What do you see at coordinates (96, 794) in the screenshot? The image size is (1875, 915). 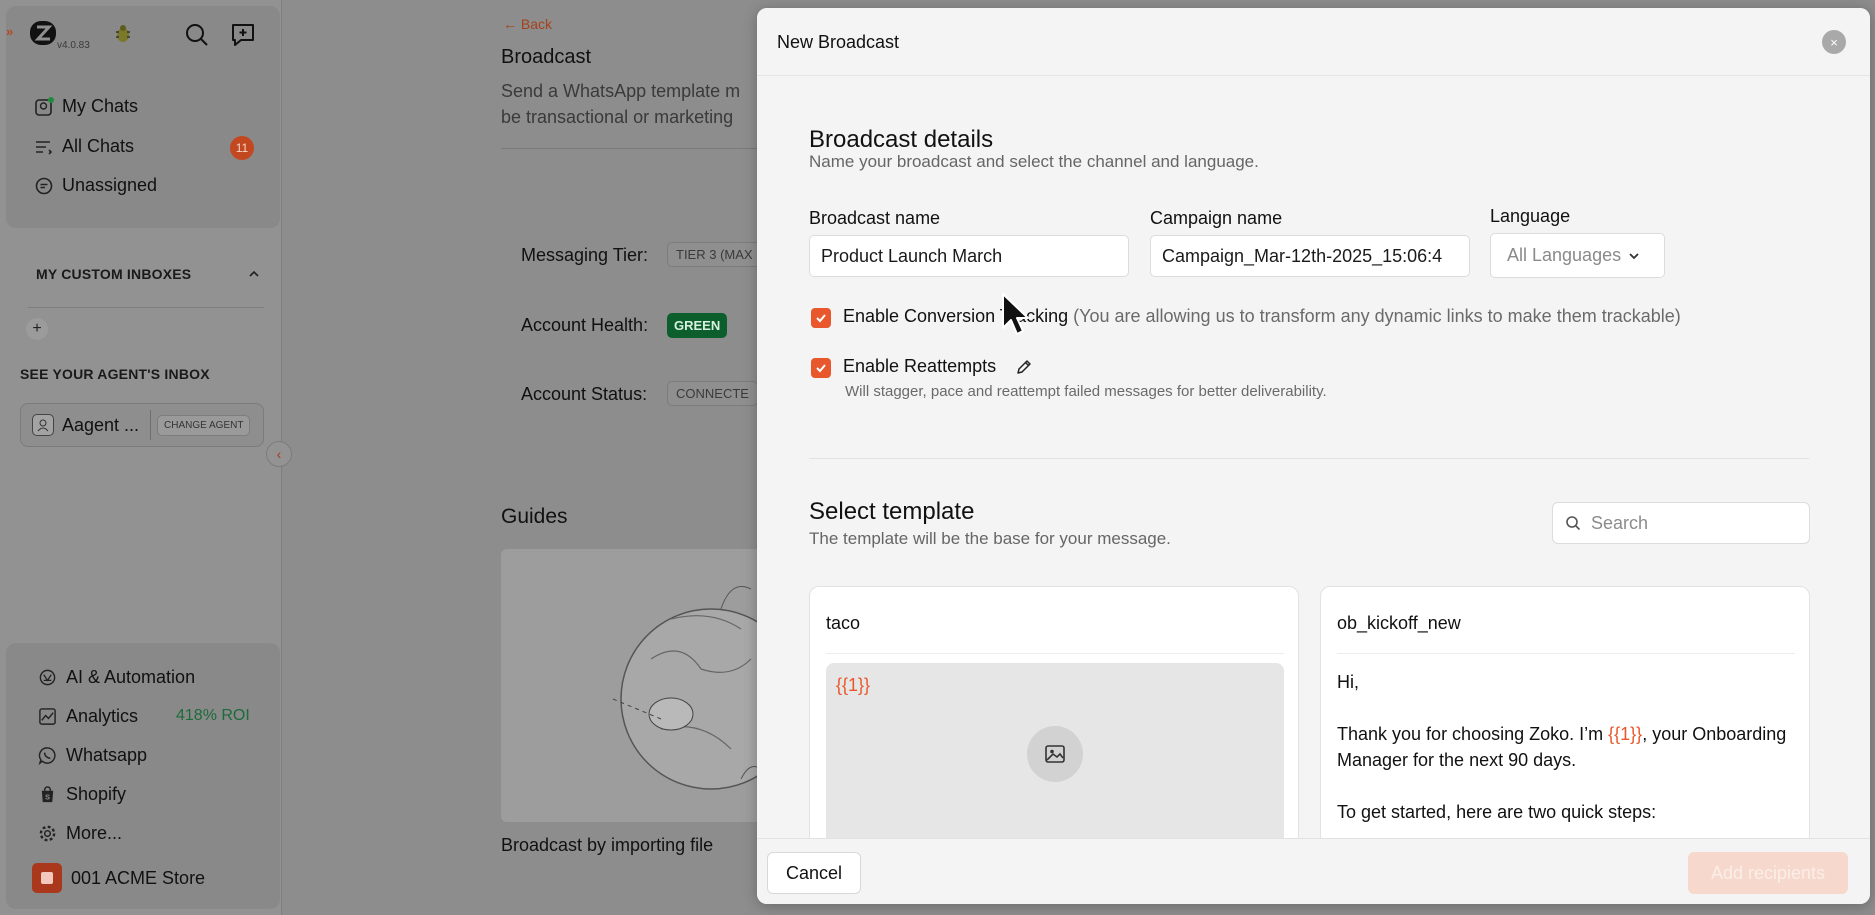 I see `nav-label: Shopify` at bounding box center [96, 794].